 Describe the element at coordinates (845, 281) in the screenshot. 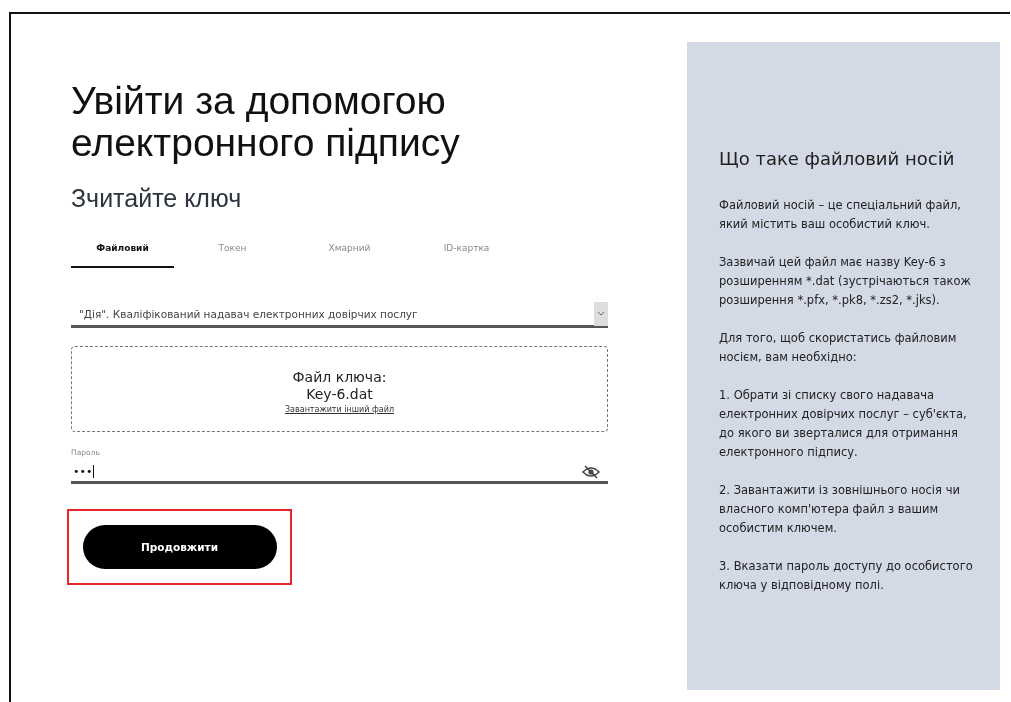

I see `help-paragraph: Зазвичай цей файл має назву Key-6 з розширенням *.dat (зустрічаються також розширення *.pfx, *.pk8, *.zs2, *.jks).` at that location.